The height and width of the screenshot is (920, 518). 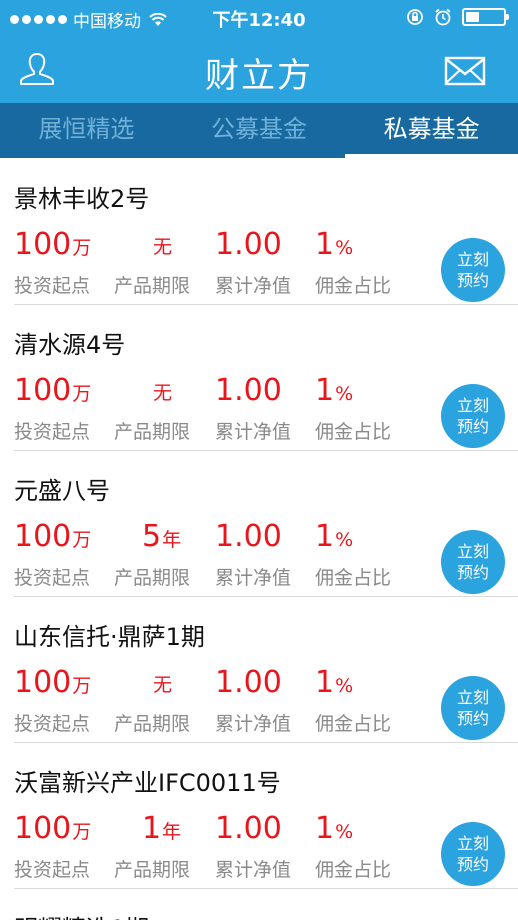 What do you see at coordinates (86, 130) in the screenshot?
I see `tab-featured: 展恒精选` at bounding box center [86, 130].